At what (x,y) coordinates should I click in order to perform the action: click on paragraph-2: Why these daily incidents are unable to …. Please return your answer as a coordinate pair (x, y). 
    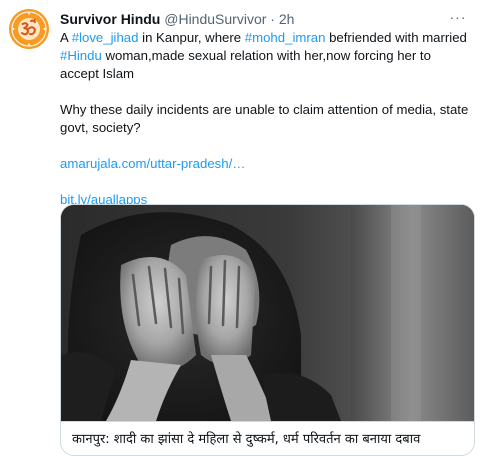
    Looking at the image, I should click on (264, 118).